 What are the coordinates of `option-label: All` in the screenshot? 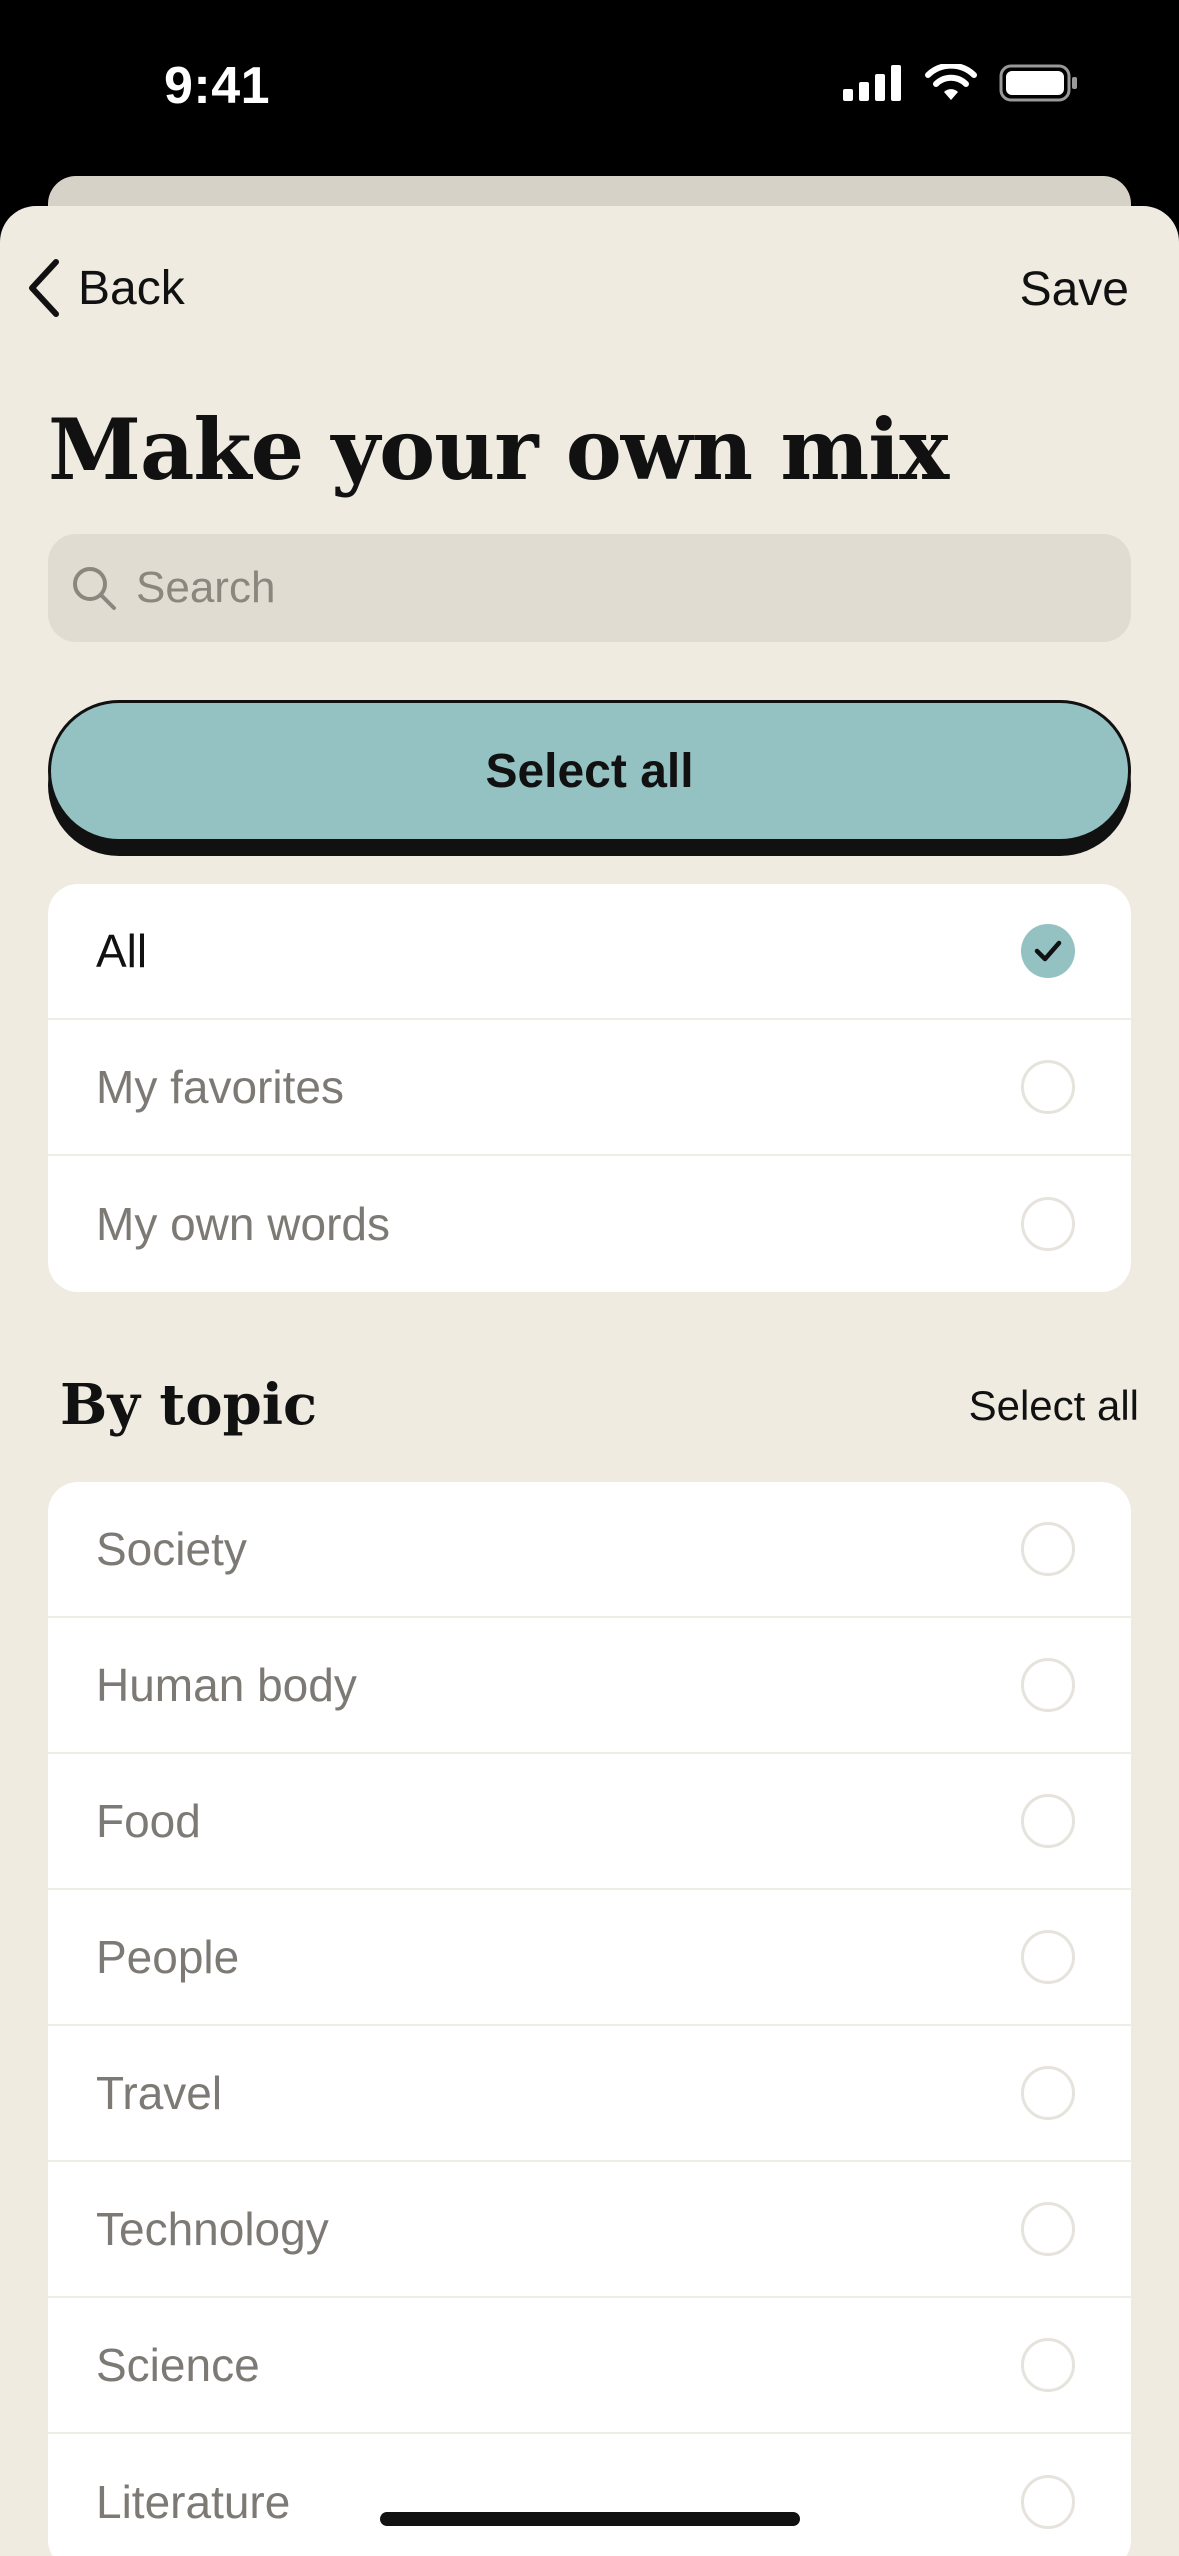 It's located at (122, 951).